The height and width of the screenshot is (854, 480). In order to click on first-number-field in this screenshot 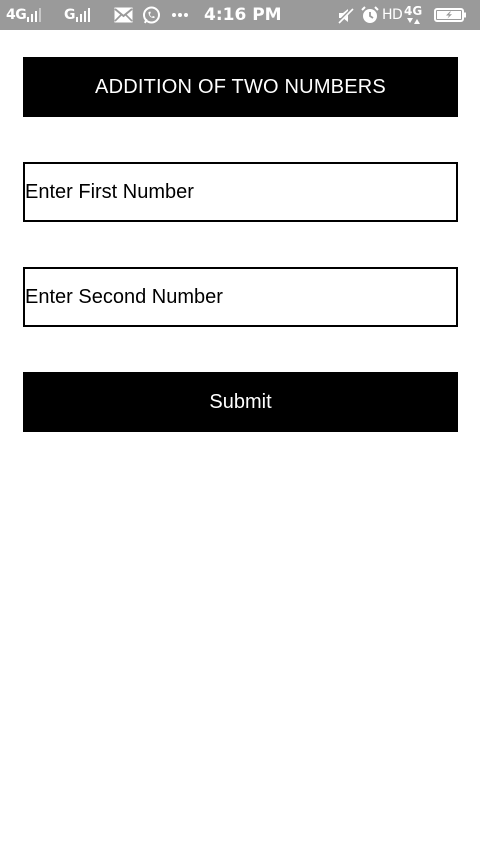, I will do `click(240, 192)`.